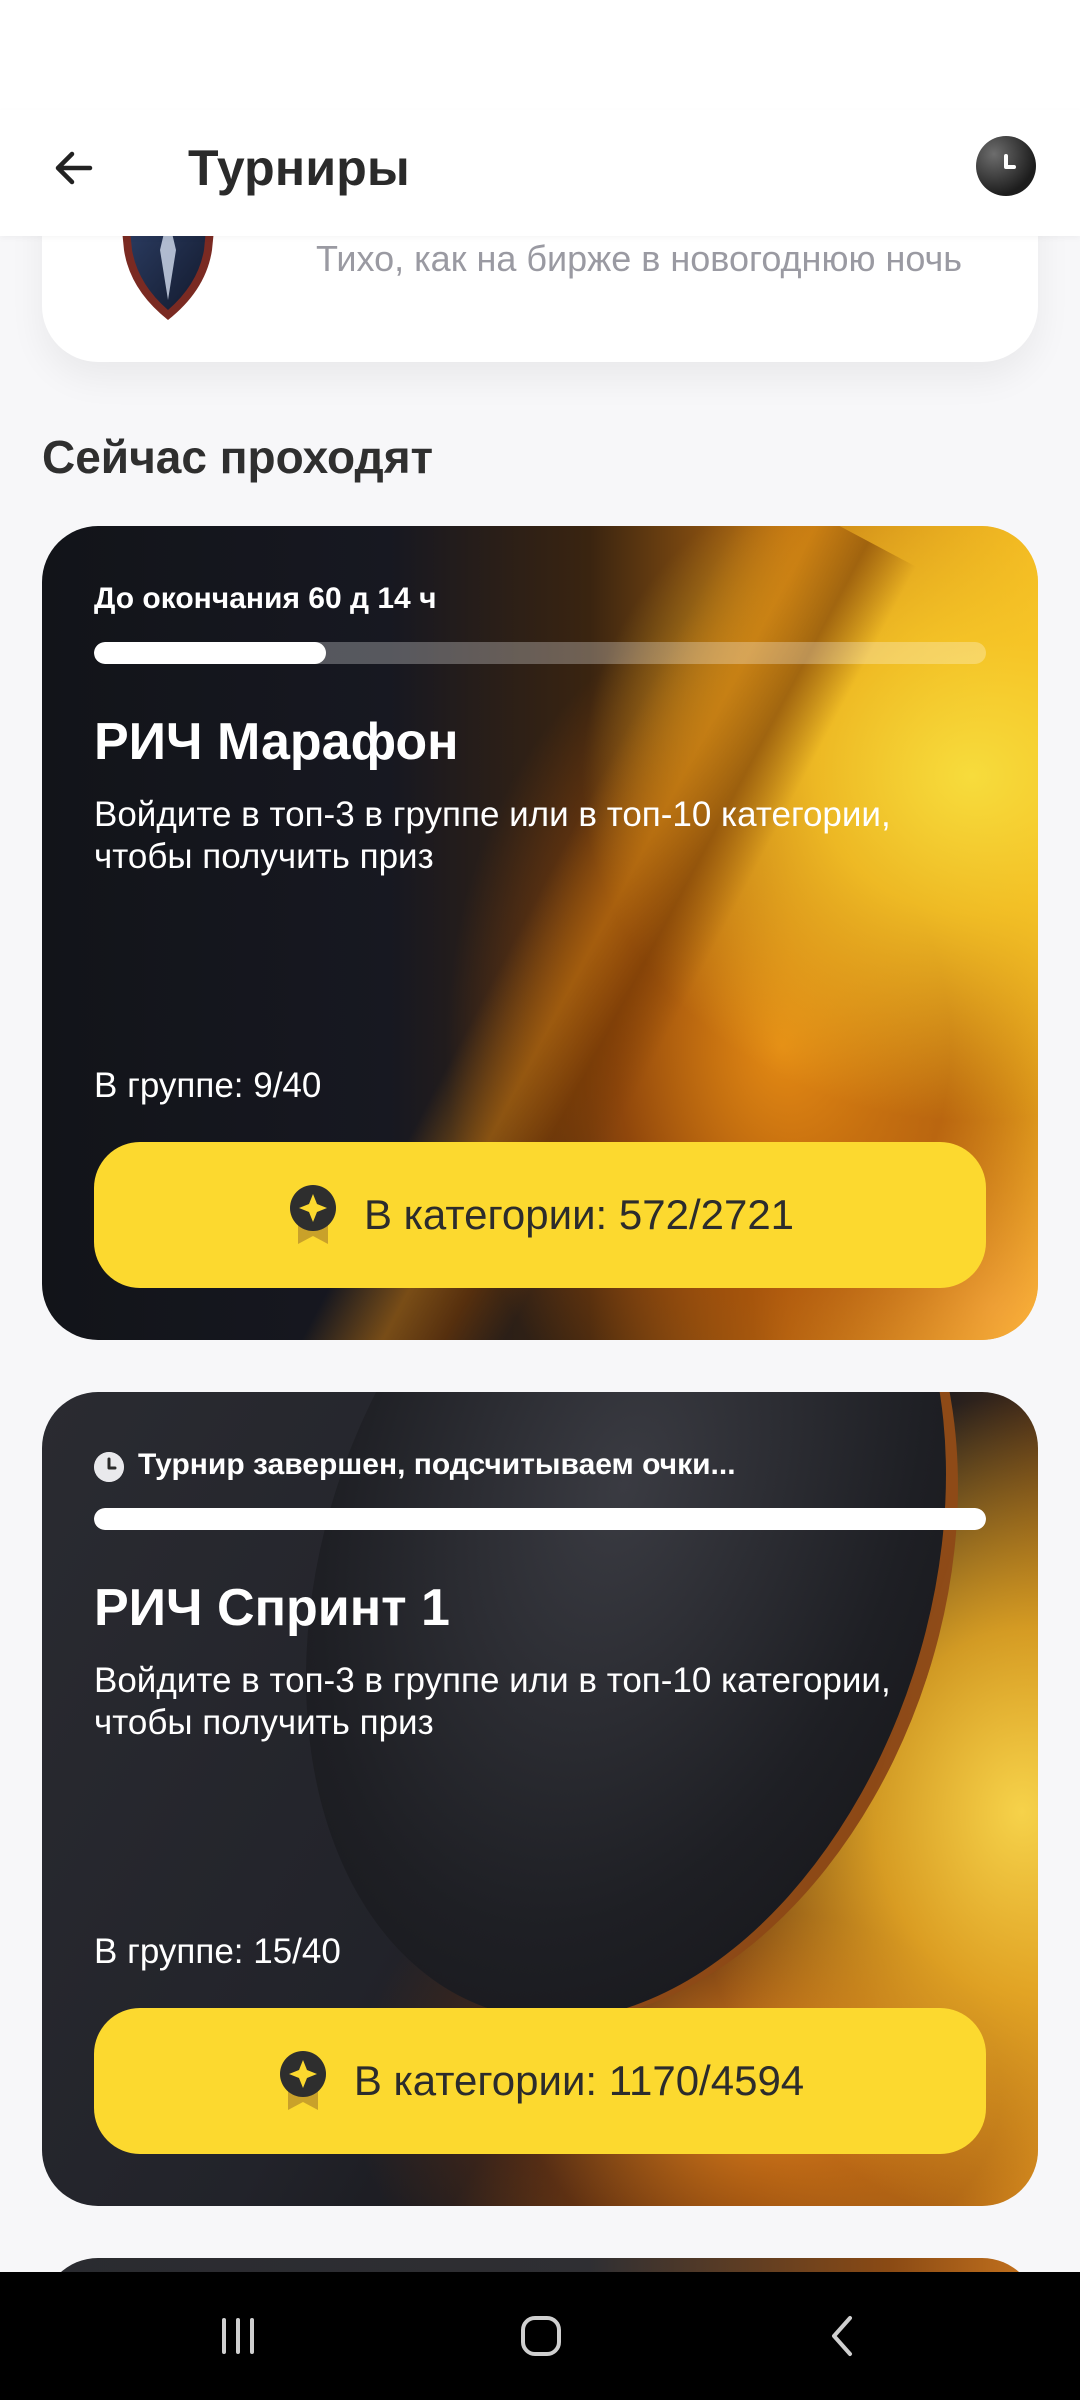 The image size is (1080, 2400). I want to click on system-nav-bar, so click(540, 2336).